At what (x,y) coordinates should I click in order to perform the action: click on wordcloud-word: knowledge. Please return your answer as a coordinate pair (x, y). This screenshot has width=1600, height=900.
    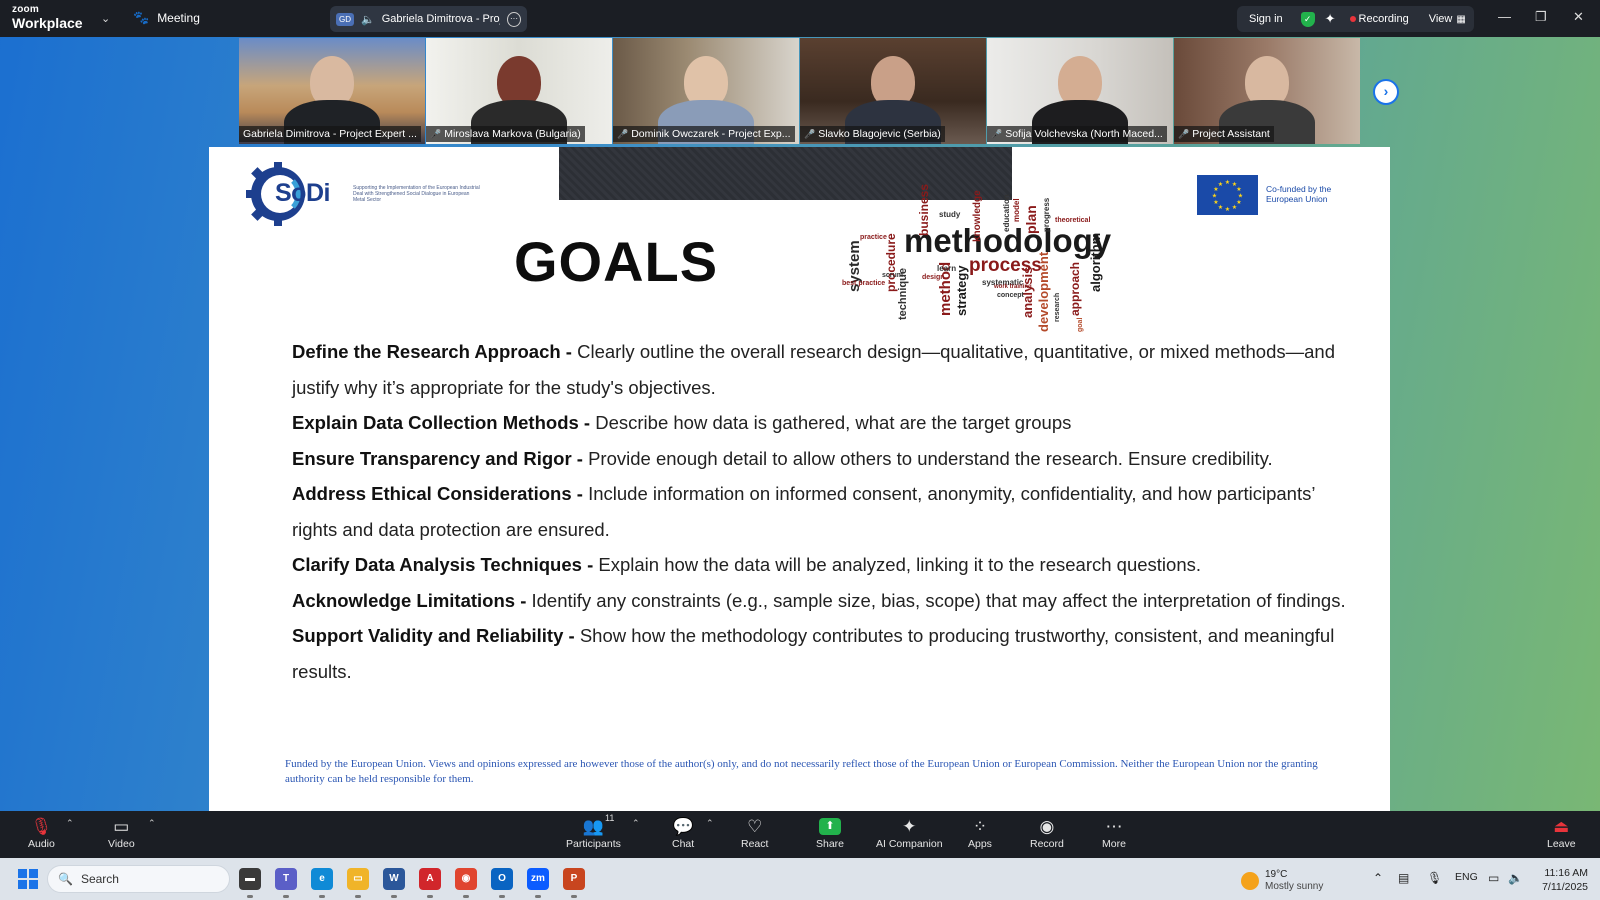
    Looking at the image, I should click on (977, 216).